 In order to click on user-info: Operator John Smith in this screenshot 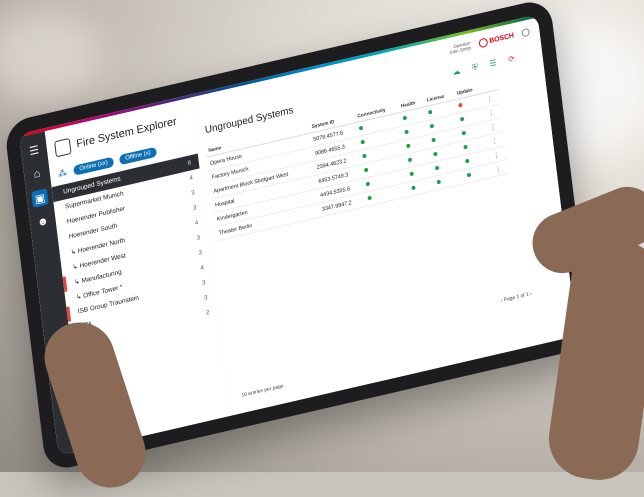, I will do `click(460, 47)`.